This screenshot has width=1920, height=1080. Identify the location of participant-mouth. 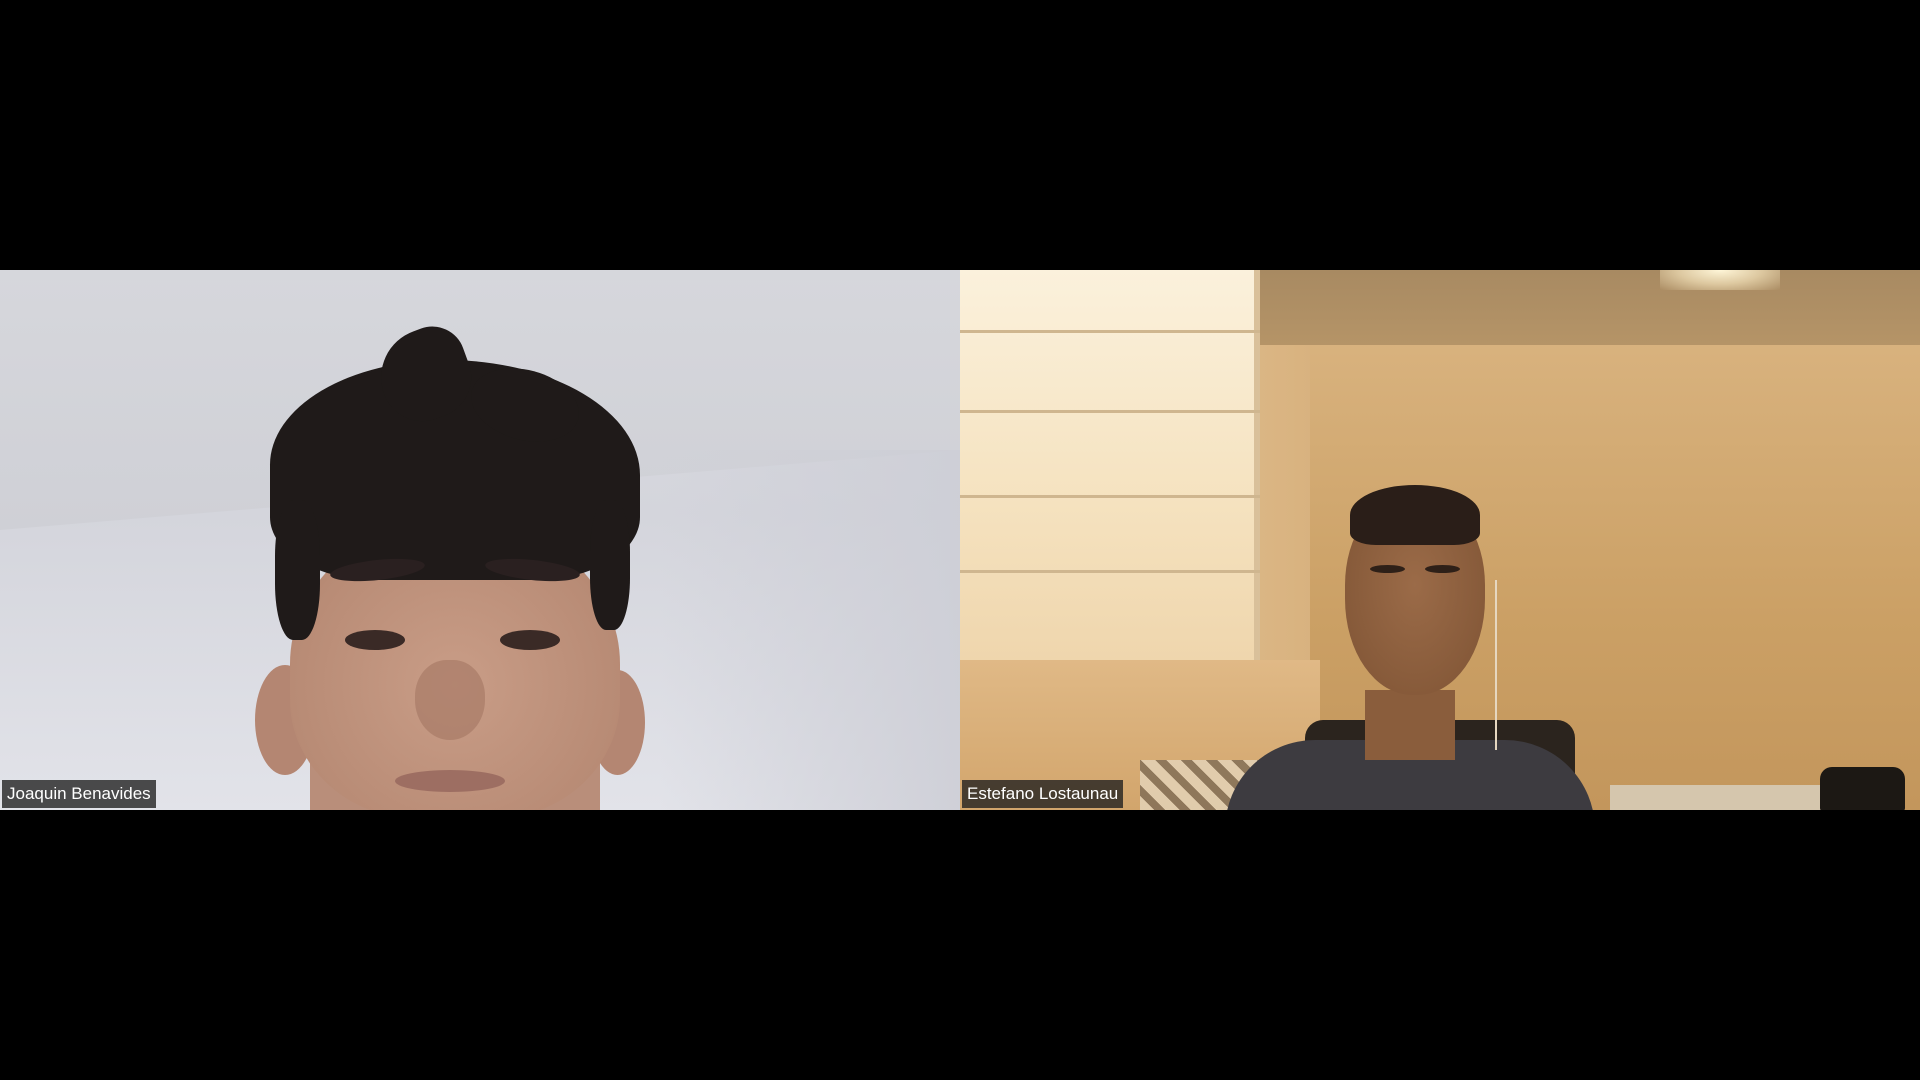
(450, 781).